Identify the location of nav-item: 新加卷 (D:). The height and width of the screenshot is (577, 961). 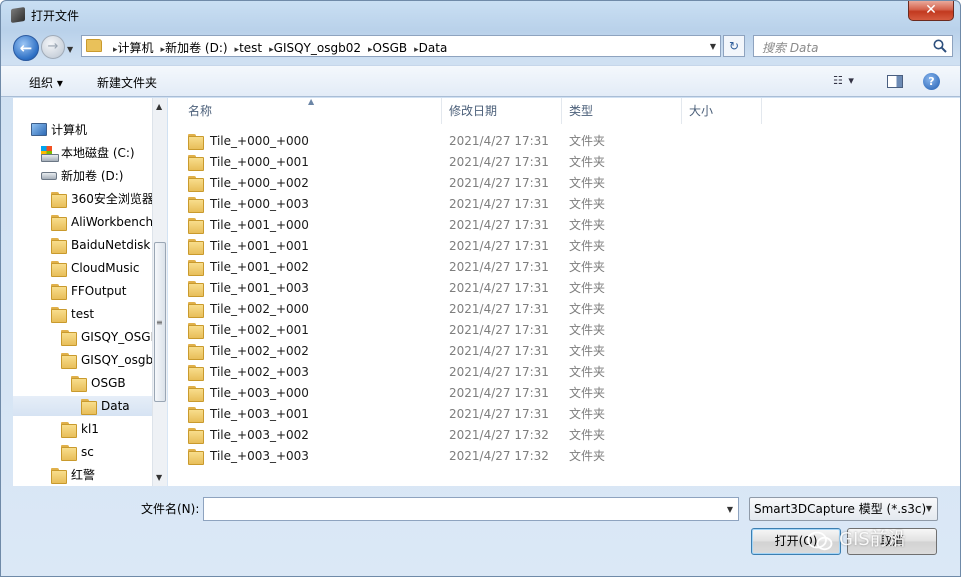
(88, 176).